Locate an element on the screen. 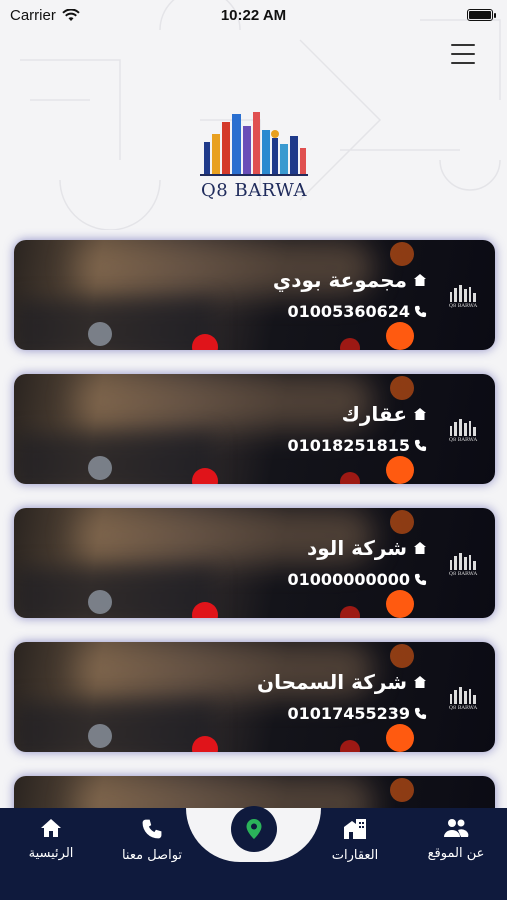 The image size is (507, 900). battery-icon is located at coordinates (481, 15).